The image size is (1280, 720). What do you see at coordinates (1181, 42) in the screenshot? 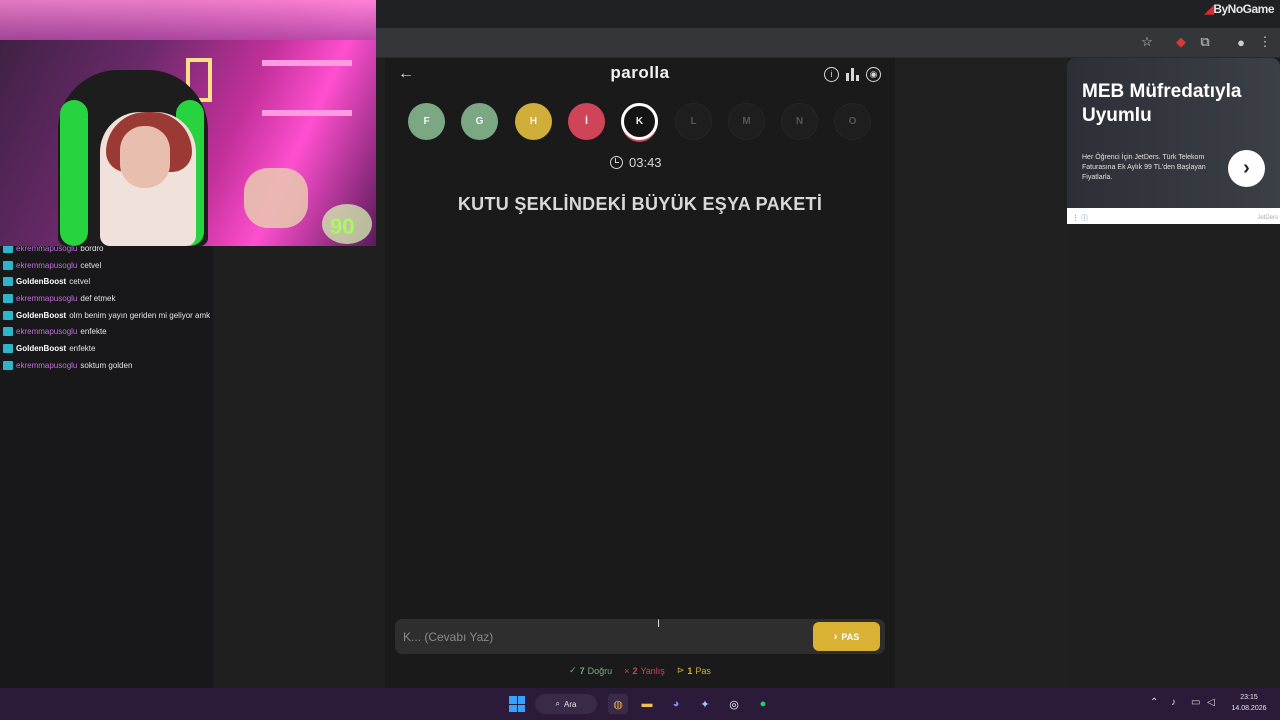
I see `extension-icon: ◆` at bounding box center [1181, 42].